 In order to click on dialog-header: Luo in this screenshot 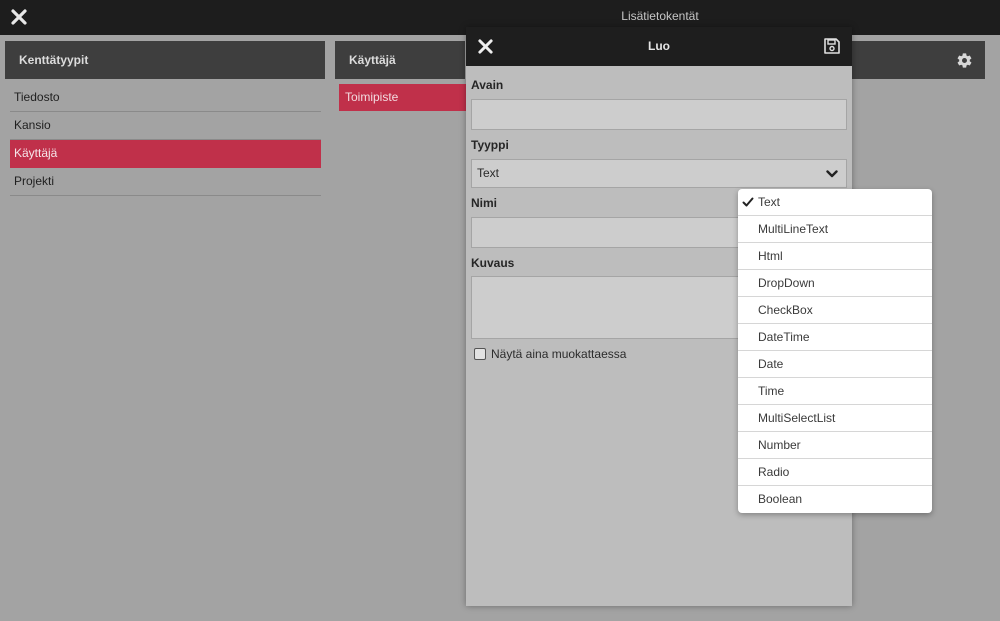, I will do `click(659, 46)`.